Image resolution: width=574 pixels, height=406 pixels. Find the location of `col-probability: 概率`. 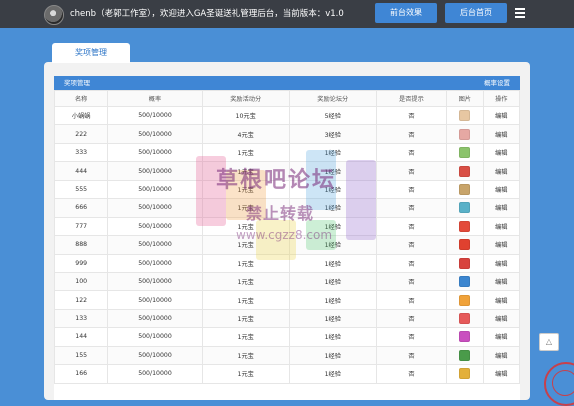

col-probability: 概率 is located at coordinates (155, 98).